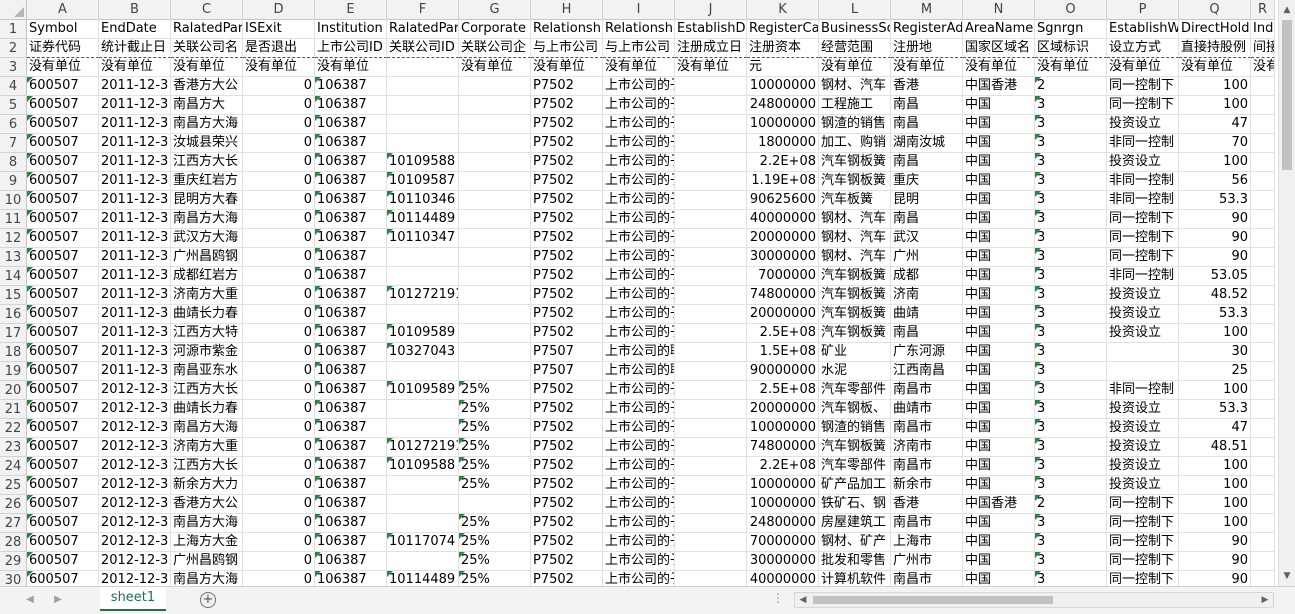 This screenshot has width=1295, height=614. Describe the element at coordinates (783, 105) in the screenshot. I see `table-cell: 24800000` at that location.